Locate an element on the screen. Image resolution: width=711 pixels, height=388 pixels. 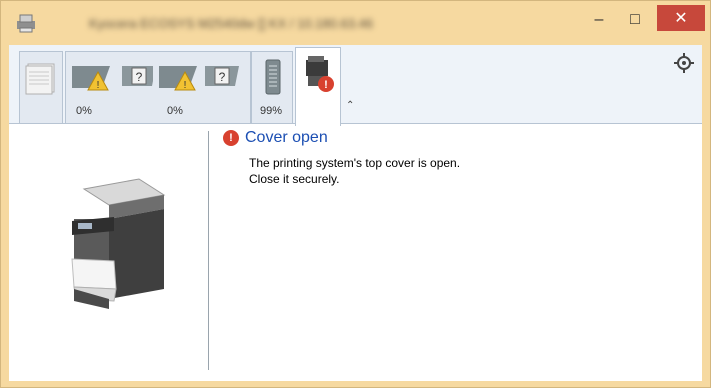
tab-toner-cartridge: 99% is located at coordinates (272, 87).